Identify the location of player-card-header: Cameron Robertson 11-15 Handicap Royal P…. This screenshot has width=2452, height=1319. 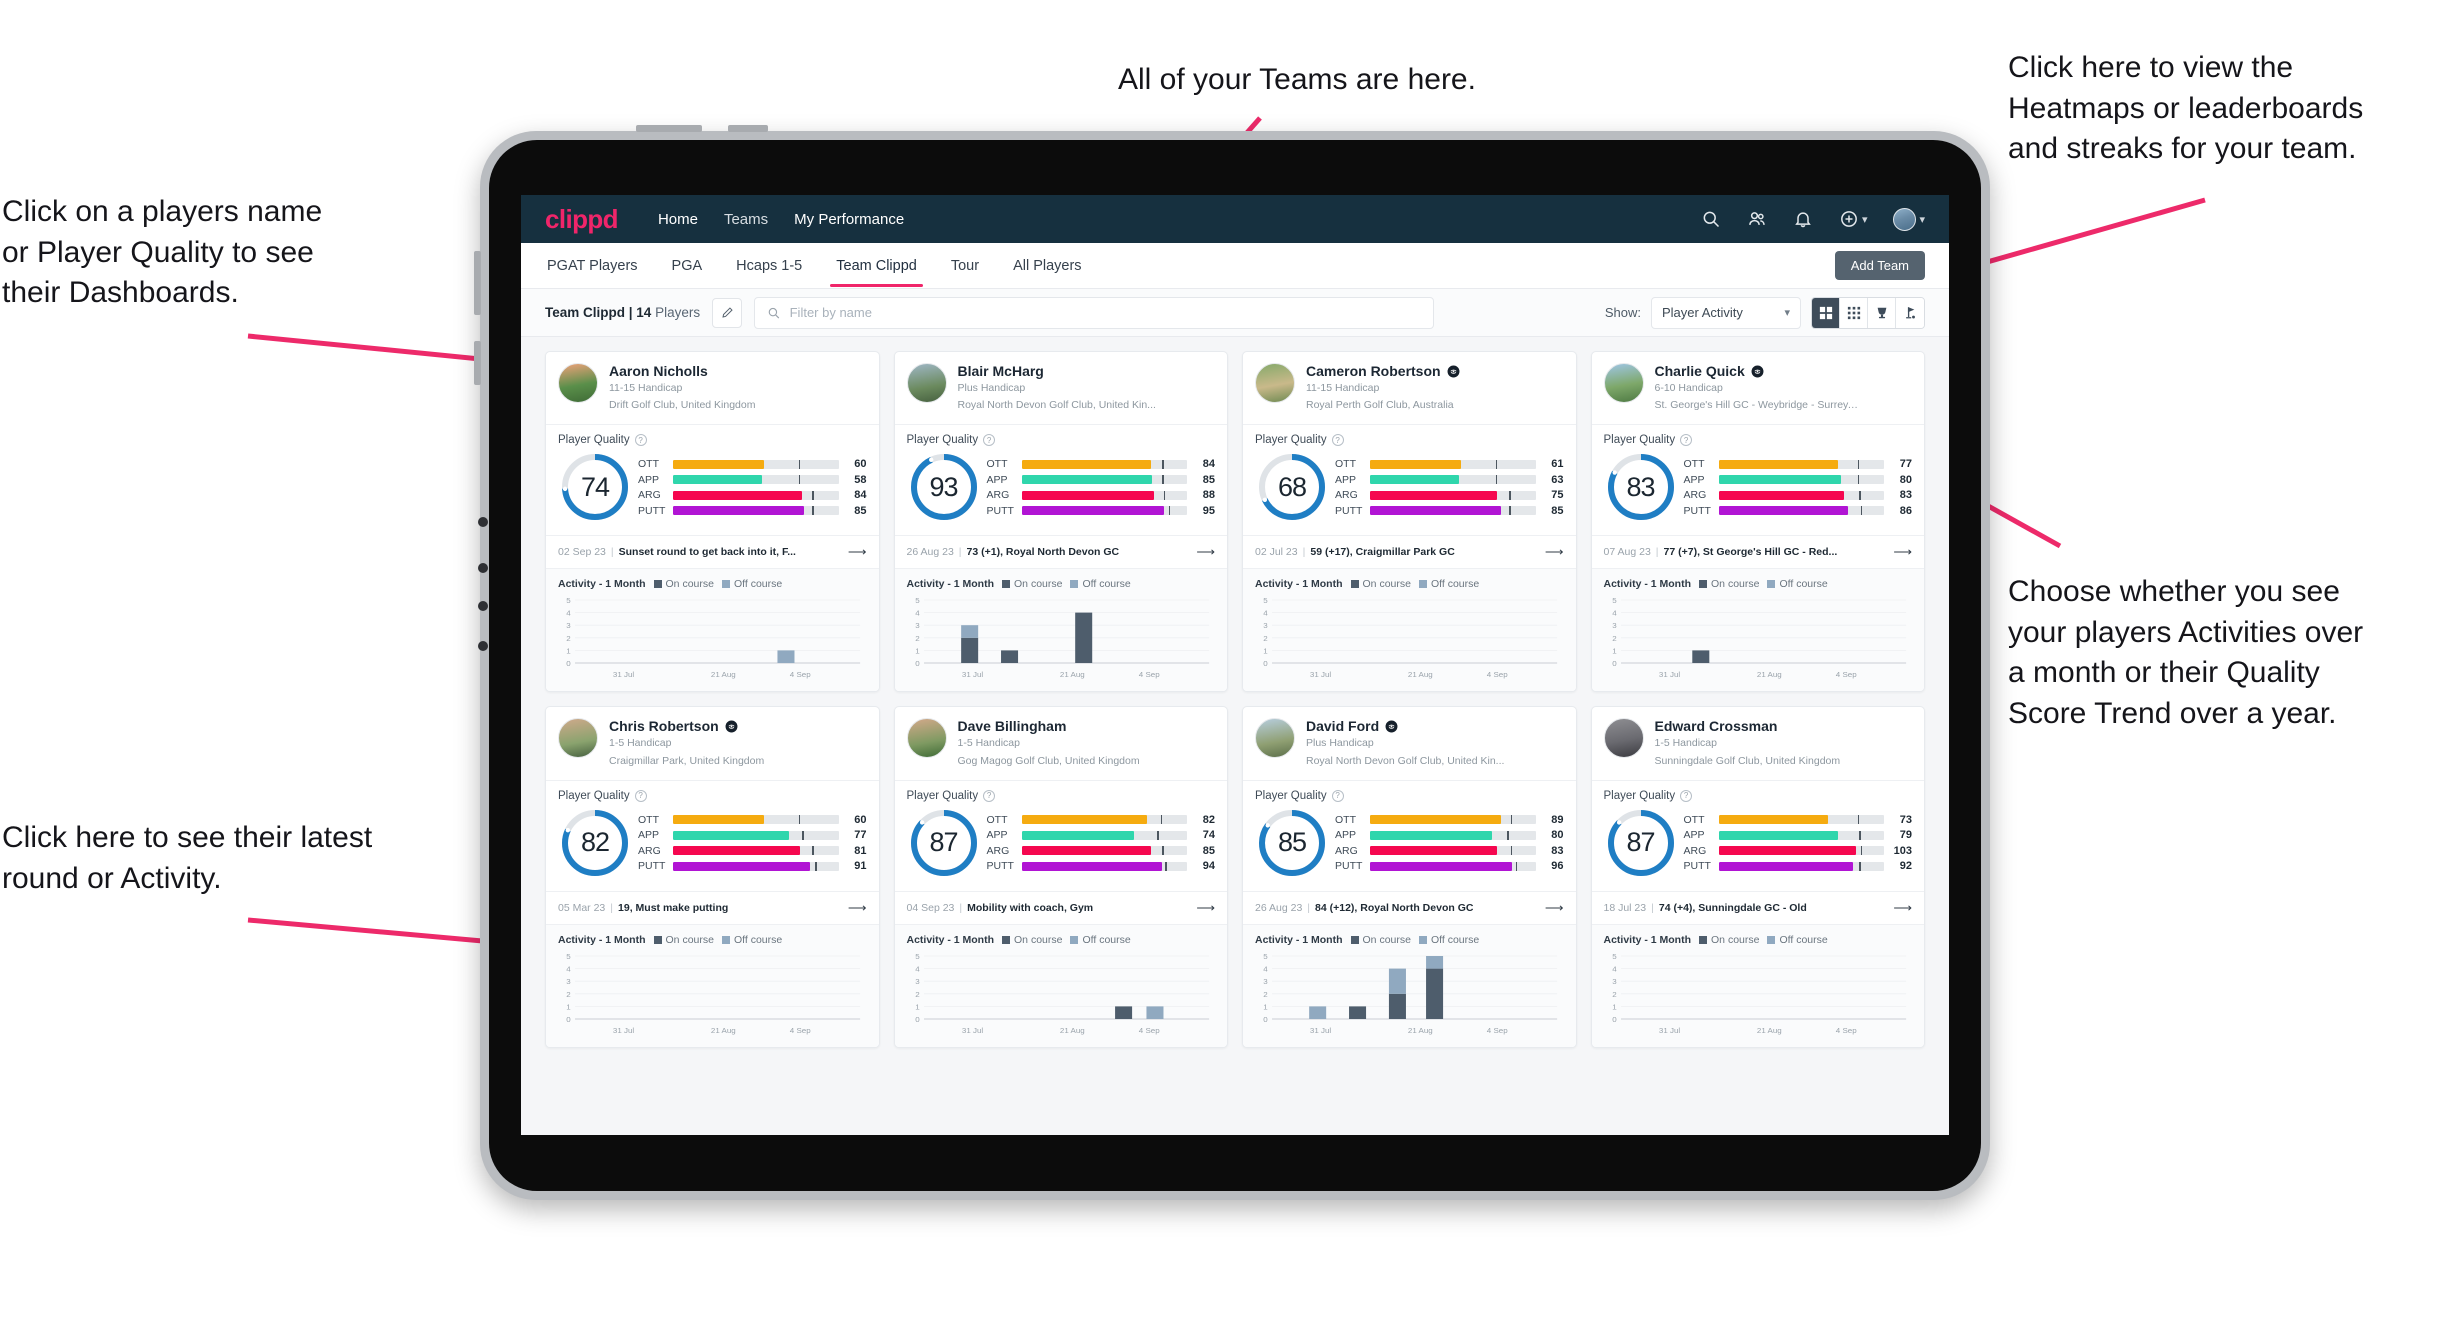
(1409, 389).